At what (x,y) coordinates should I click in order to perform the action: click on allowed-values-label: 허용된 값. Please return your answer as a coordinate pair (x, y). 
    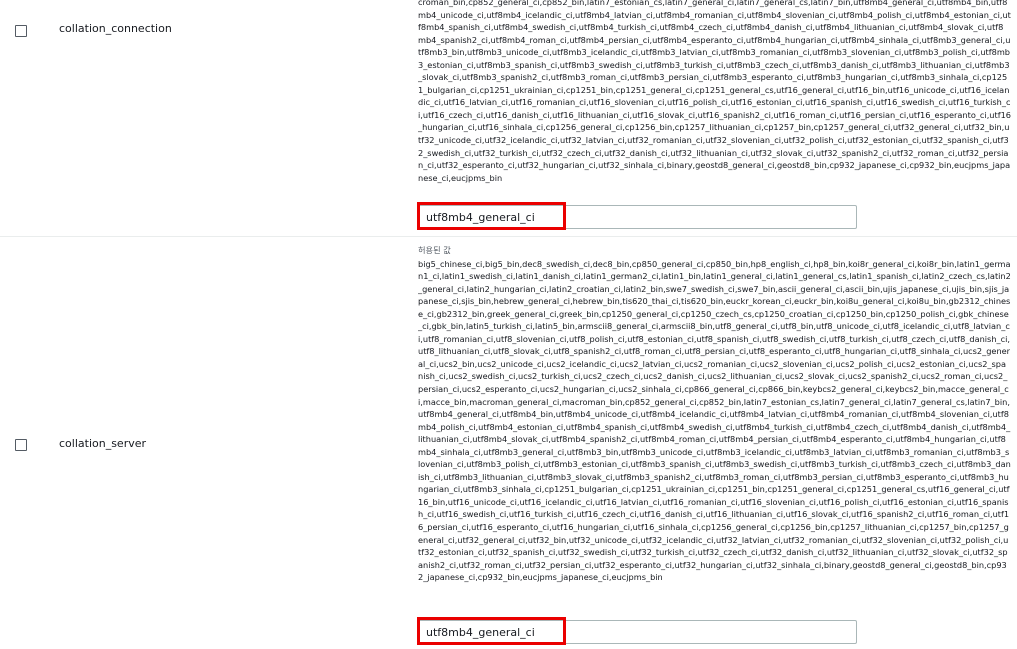
    Looking at the image, I should click on (434, 250).